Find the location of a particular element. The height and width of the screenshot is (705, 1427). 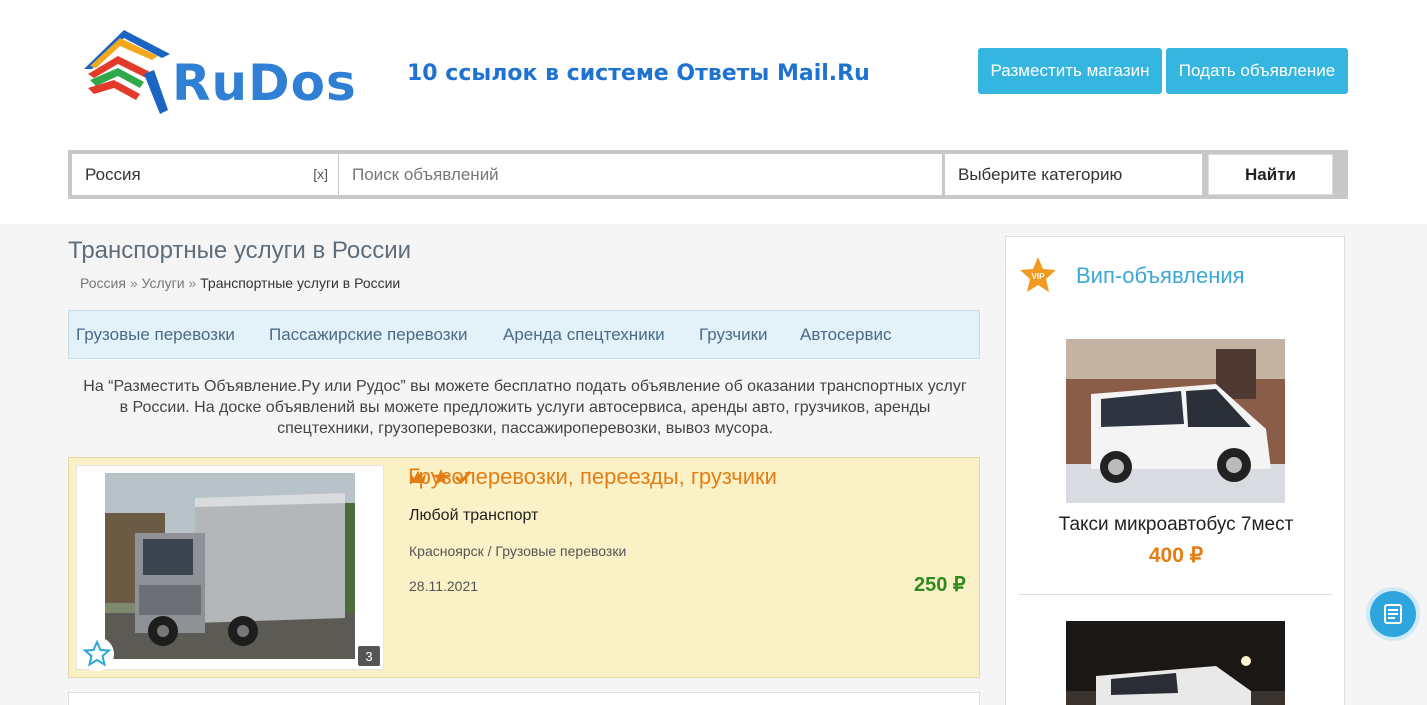

region-value: Россия is located at coordinates (113, 174).